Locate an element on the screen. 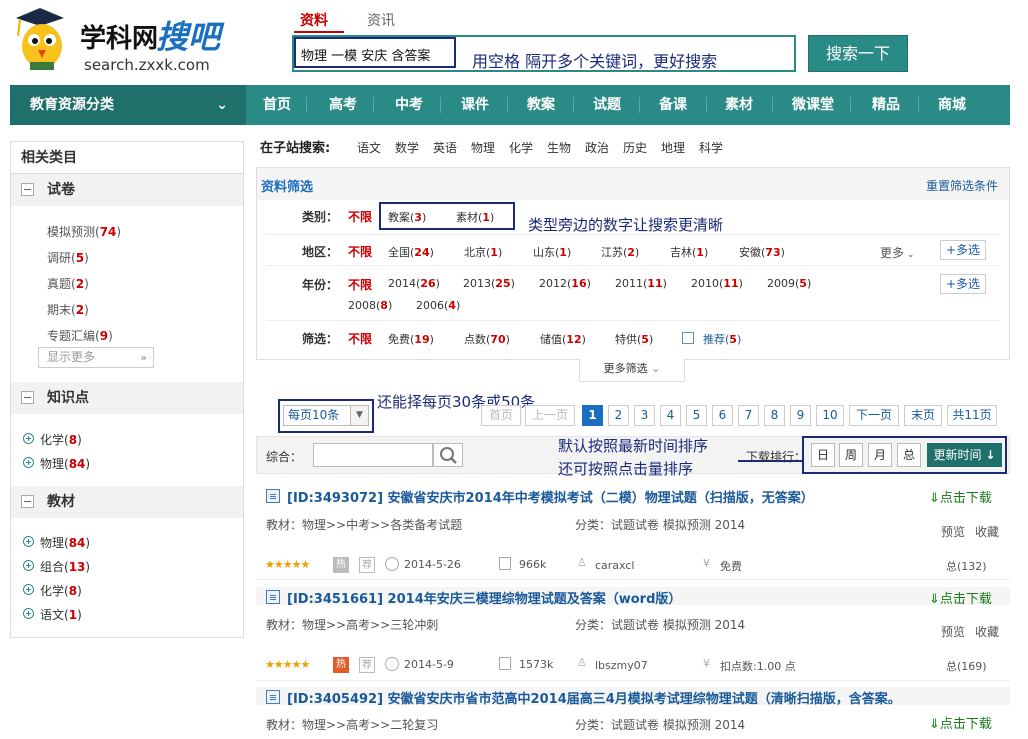  subsite-link: 生物 is located at coordinates (559, 147).